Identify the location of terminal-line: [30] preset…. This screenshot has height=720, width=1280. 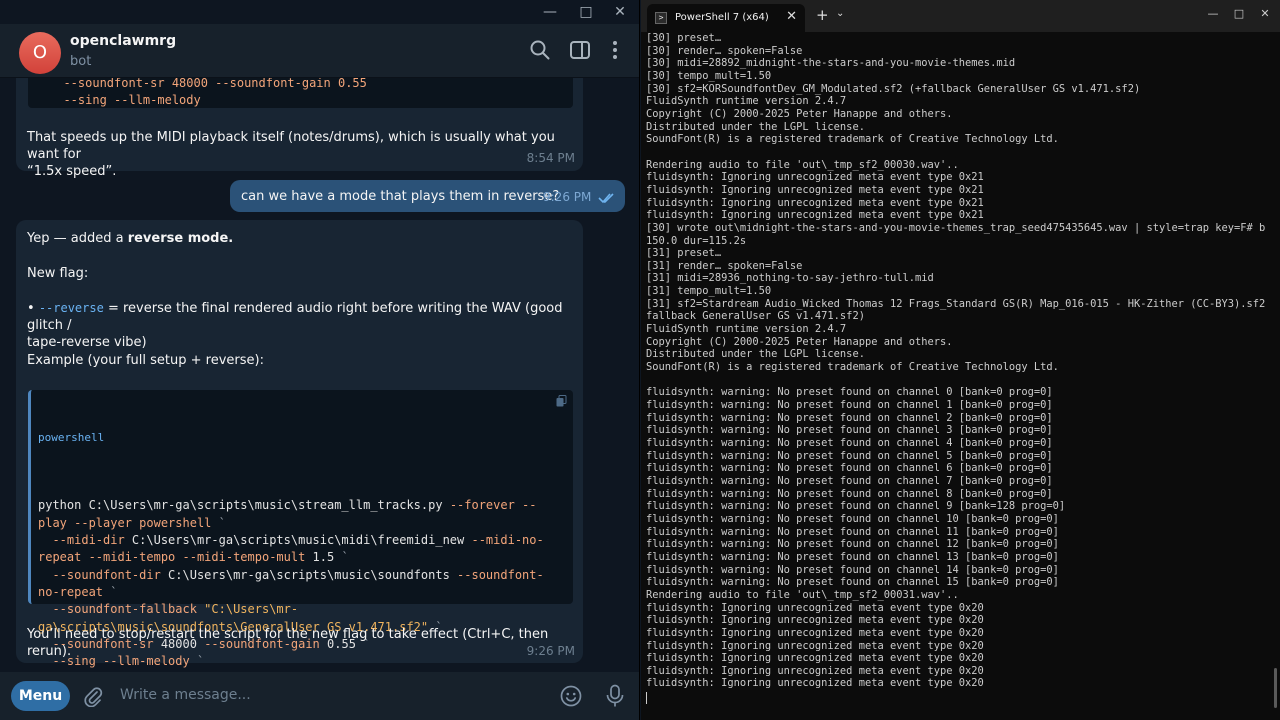
(684, 38).